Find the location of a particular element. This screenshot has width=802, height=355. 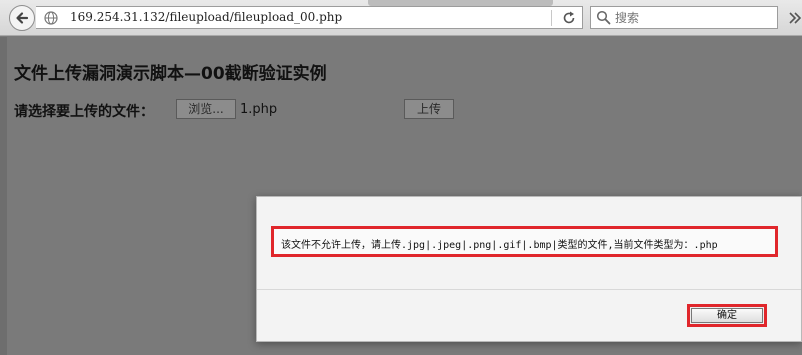

page-title: 文件上传漏洞演示脚本—00截断验证实例 is located at coordinates (170, 74).